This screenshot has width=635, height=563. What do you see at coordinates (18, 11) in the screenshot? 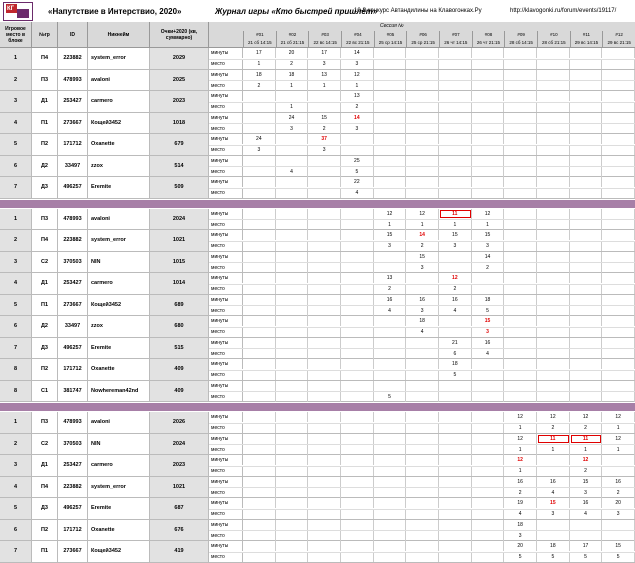
I see `klavogonki-logo-icon: КГ` at bounding box center [18, 11].